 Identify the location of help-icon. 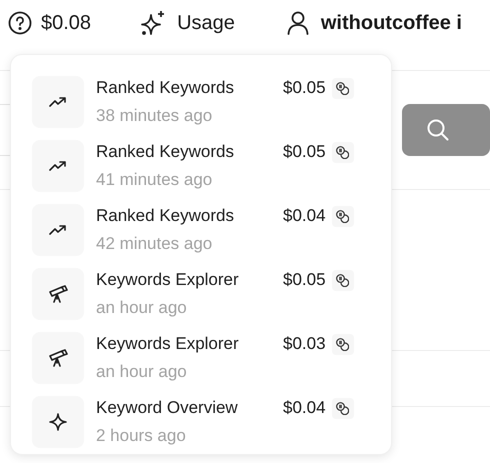
(20, 23).